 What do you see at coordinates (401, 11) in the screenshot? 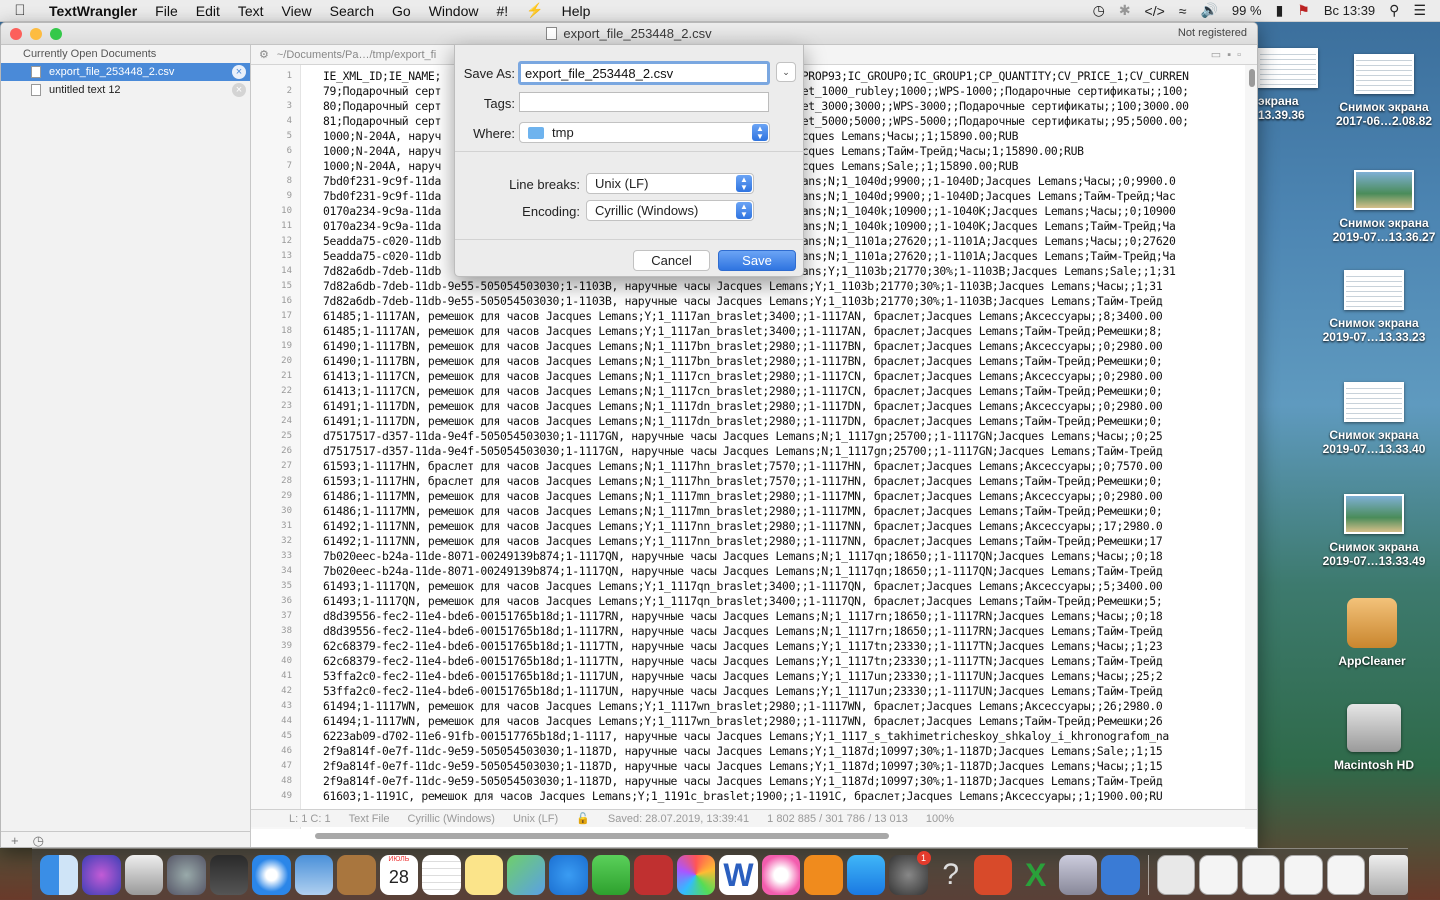
I see `menu-go: Go` at bounding box center [401, 11].